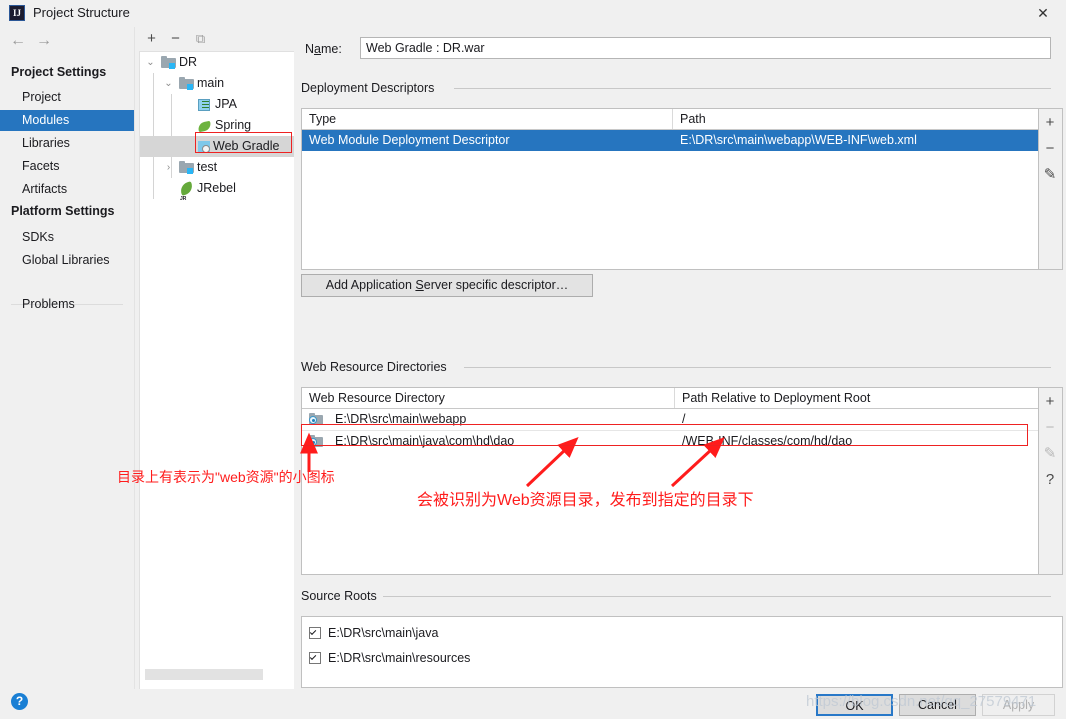 Image resolution: width=1066 pixels, height=719 pixels. What do you see at coordinates (1050, 454) in the screenshot?
I see `edit-resource-icon: ✎` at bounding box center [1050, 454].